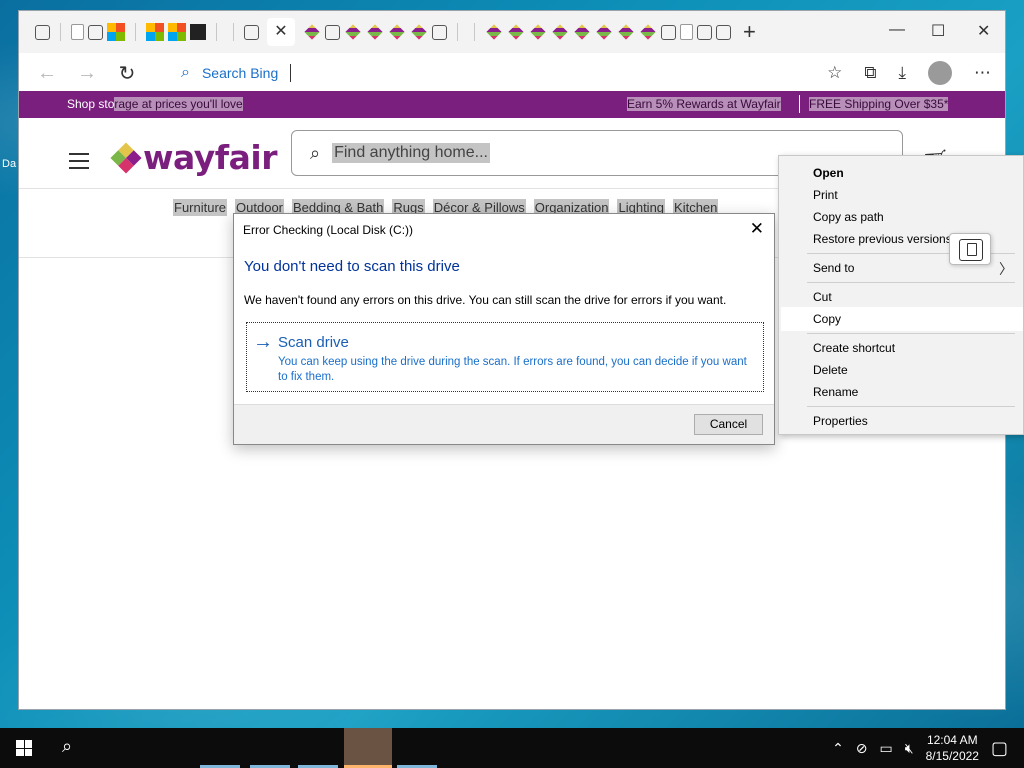 Image resolution: width=1024 pixels, height=768 pixels. Describe the element at coordinates (879, 104) in the screenshot. I see `promo-shipping: FREE Shipping Over $35*` at that location.